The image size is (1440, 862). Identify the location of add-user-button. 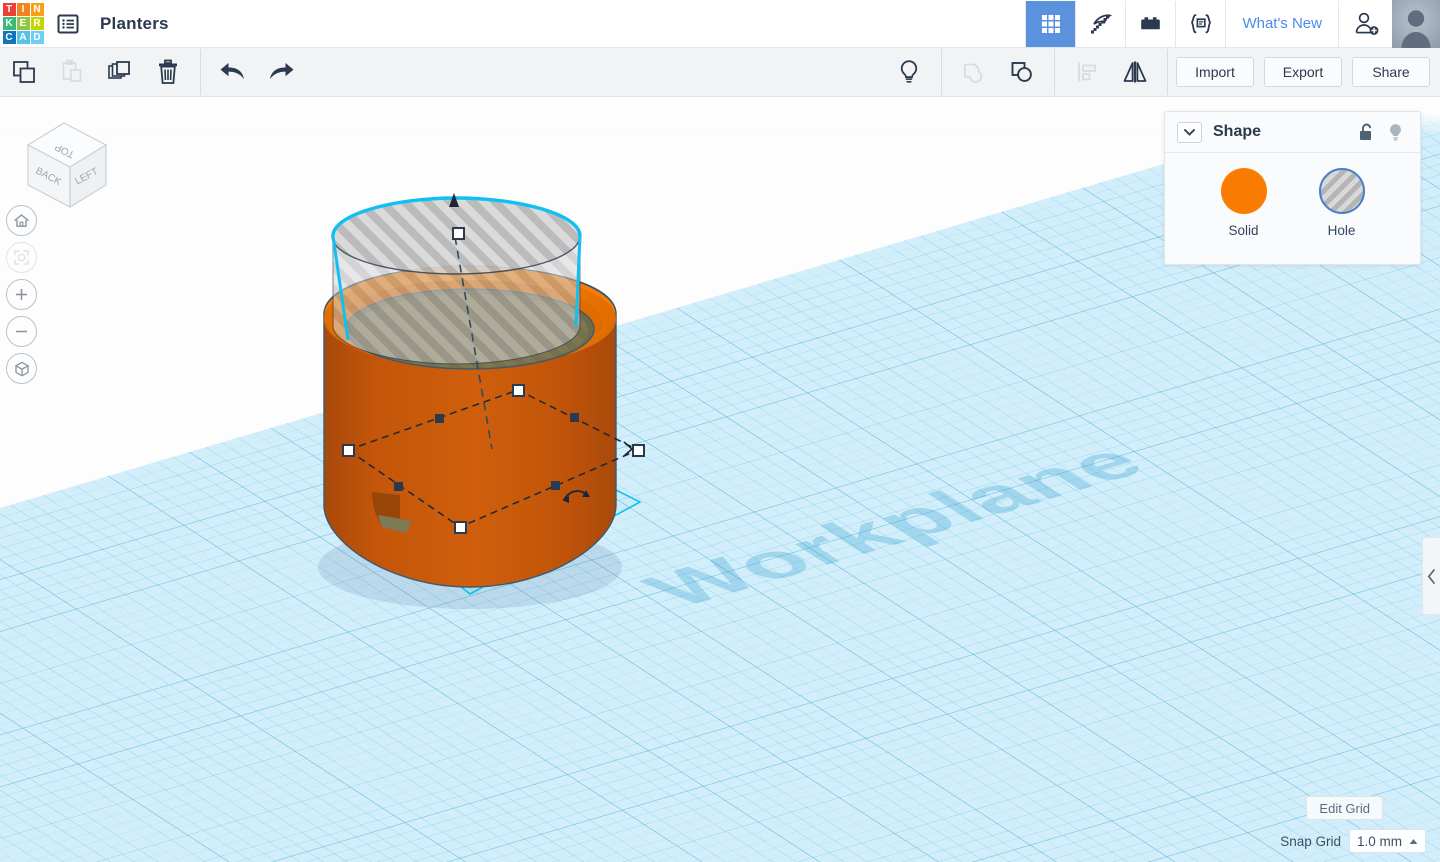
(1365, 23).